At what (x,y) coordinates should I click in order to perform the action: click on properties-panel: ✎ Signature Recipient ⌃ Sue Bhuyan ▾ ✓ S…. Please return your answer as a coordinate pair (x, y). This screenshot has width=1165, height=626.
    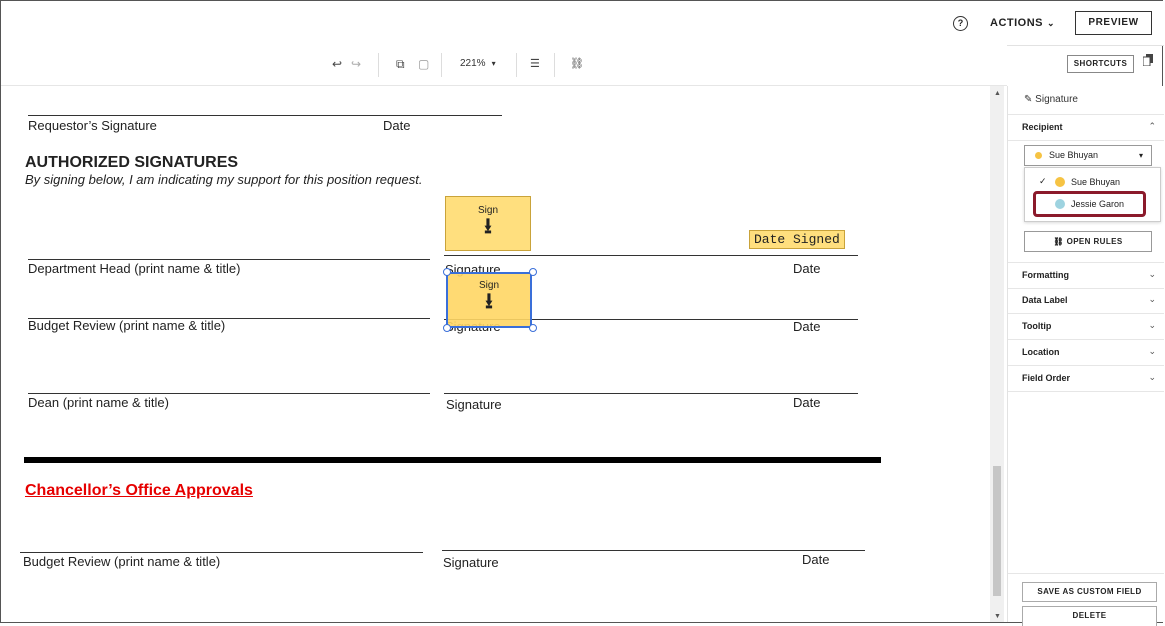
    Looking at the image, I should click on (1085, 356).